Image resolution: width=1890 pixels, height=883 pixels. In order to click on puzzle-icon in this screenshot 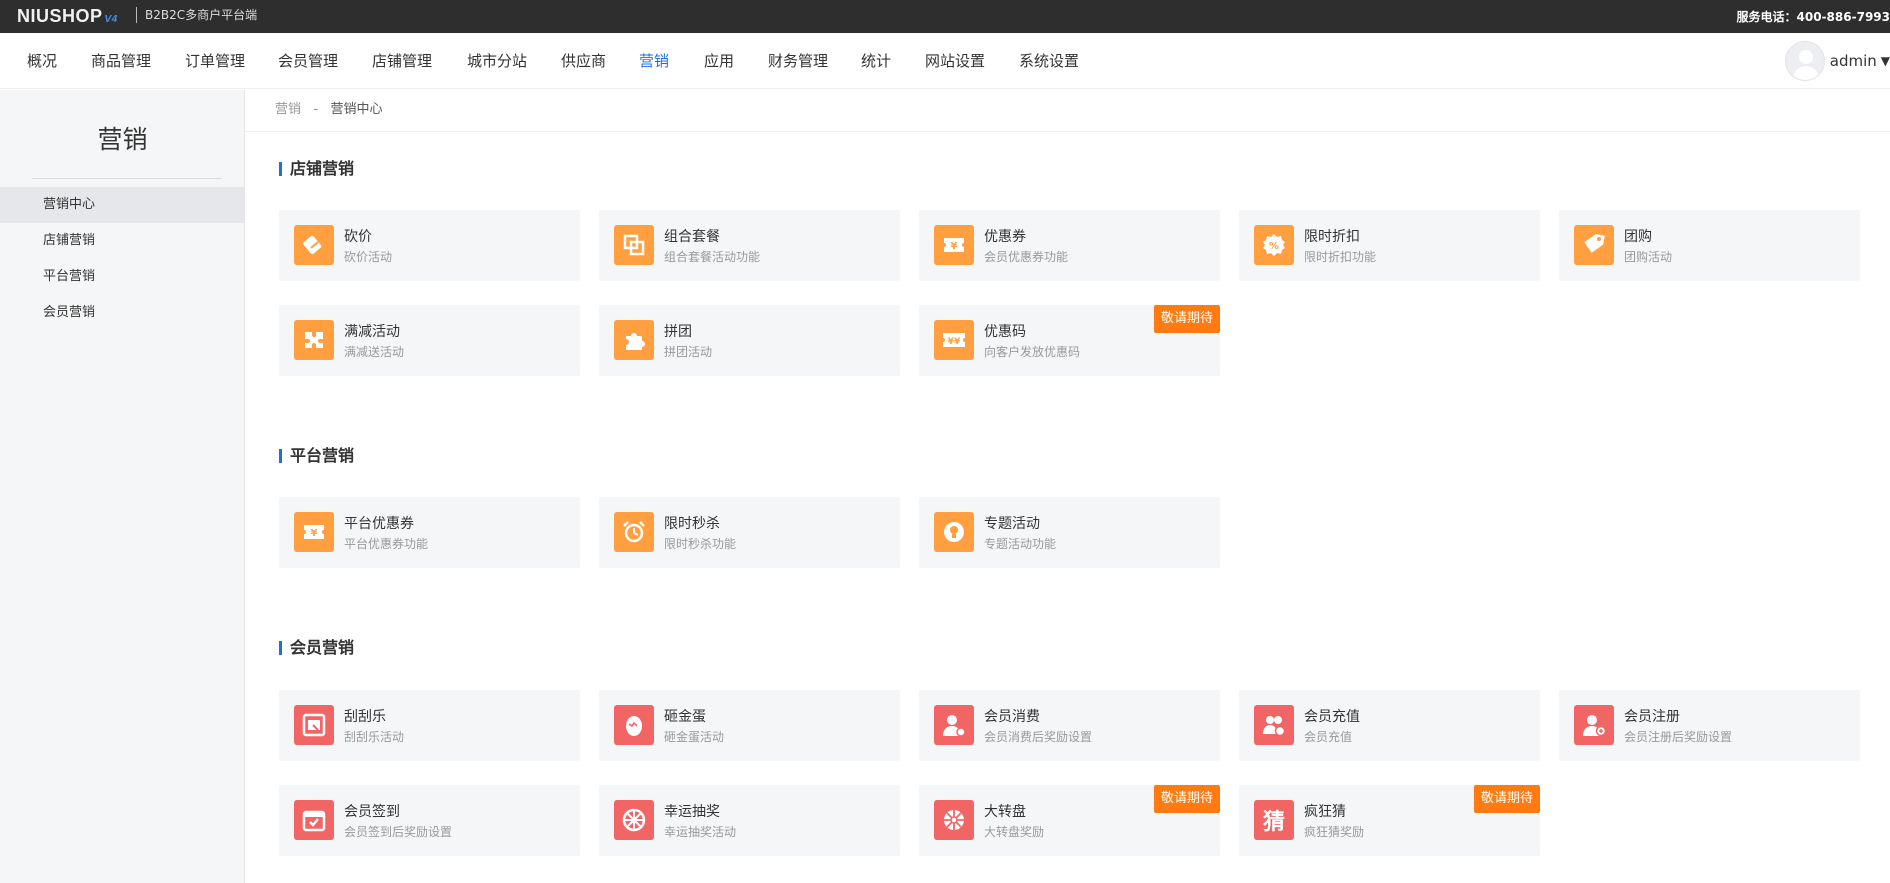, I will do `click(634, 340)`.